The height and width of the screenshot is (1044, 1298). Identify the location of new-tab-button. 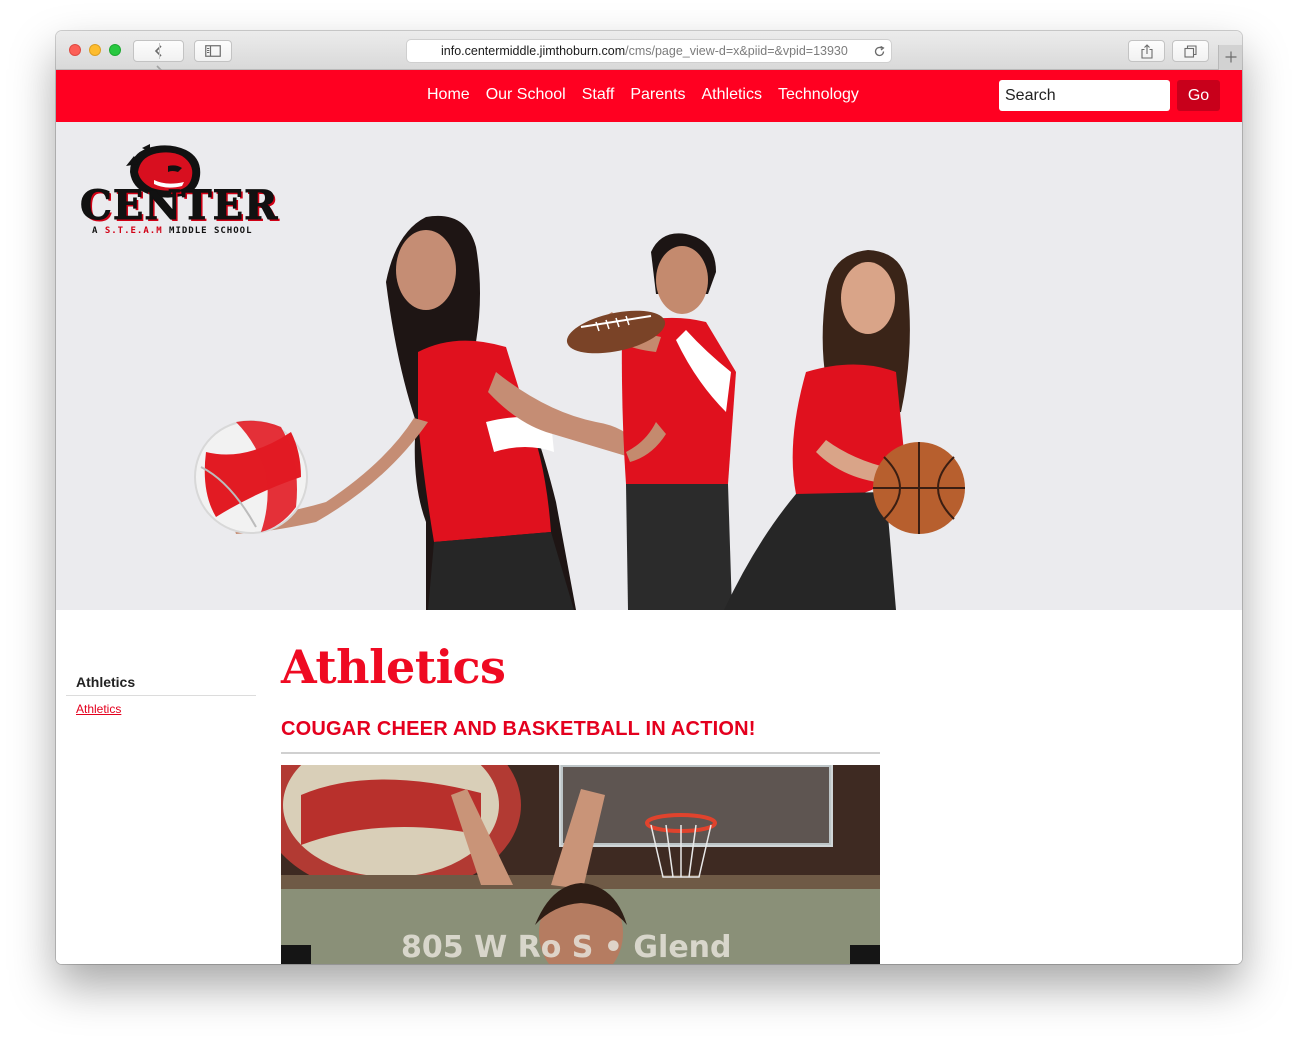
(1230, 57).